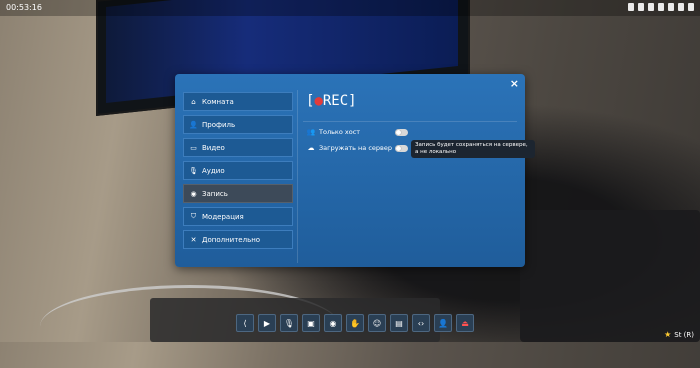 This screenshot has width=700, height=368. What do you see at coordinates (213, 170) in the screenshot?
I see `menu-item-label: Аудио` at bounding box center [213, 170].